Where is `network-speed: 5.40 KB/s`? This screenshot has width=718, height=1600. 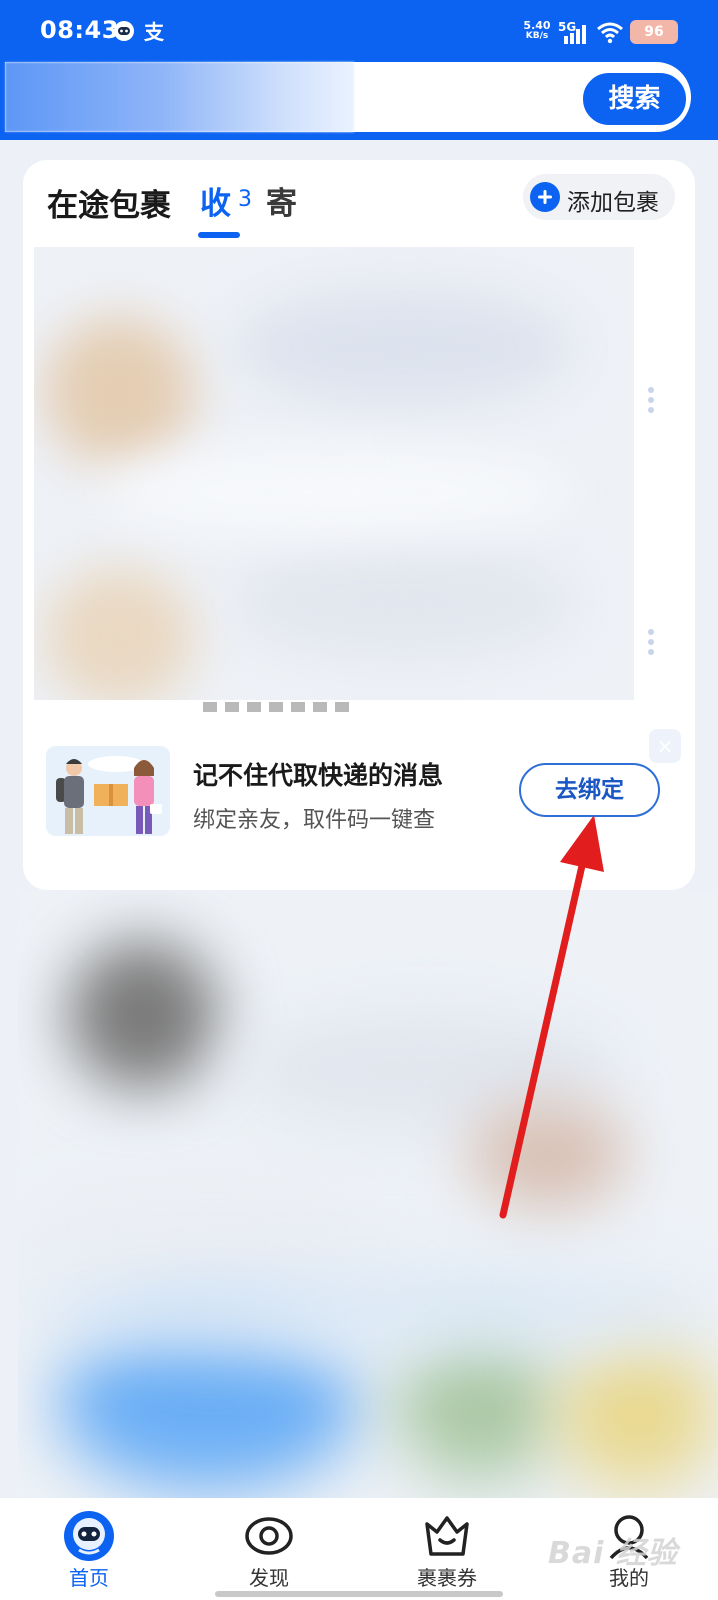 network-speed: 5.40 KB/s is located at coordinates (537, 31).